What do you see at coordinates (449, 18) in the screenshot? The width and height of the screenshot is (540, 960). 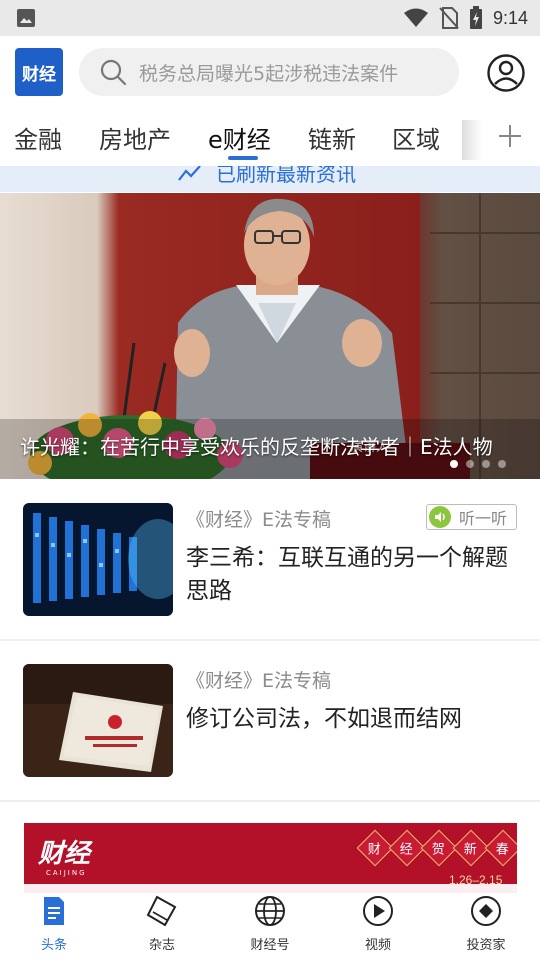 I see `no-sim-icon` at bounding box center [449, 18].